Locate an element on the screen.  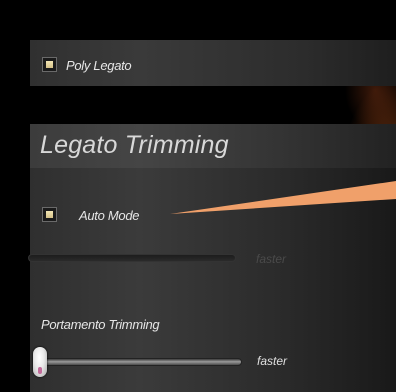
callout-pointer is located at coordinates (283, 197).